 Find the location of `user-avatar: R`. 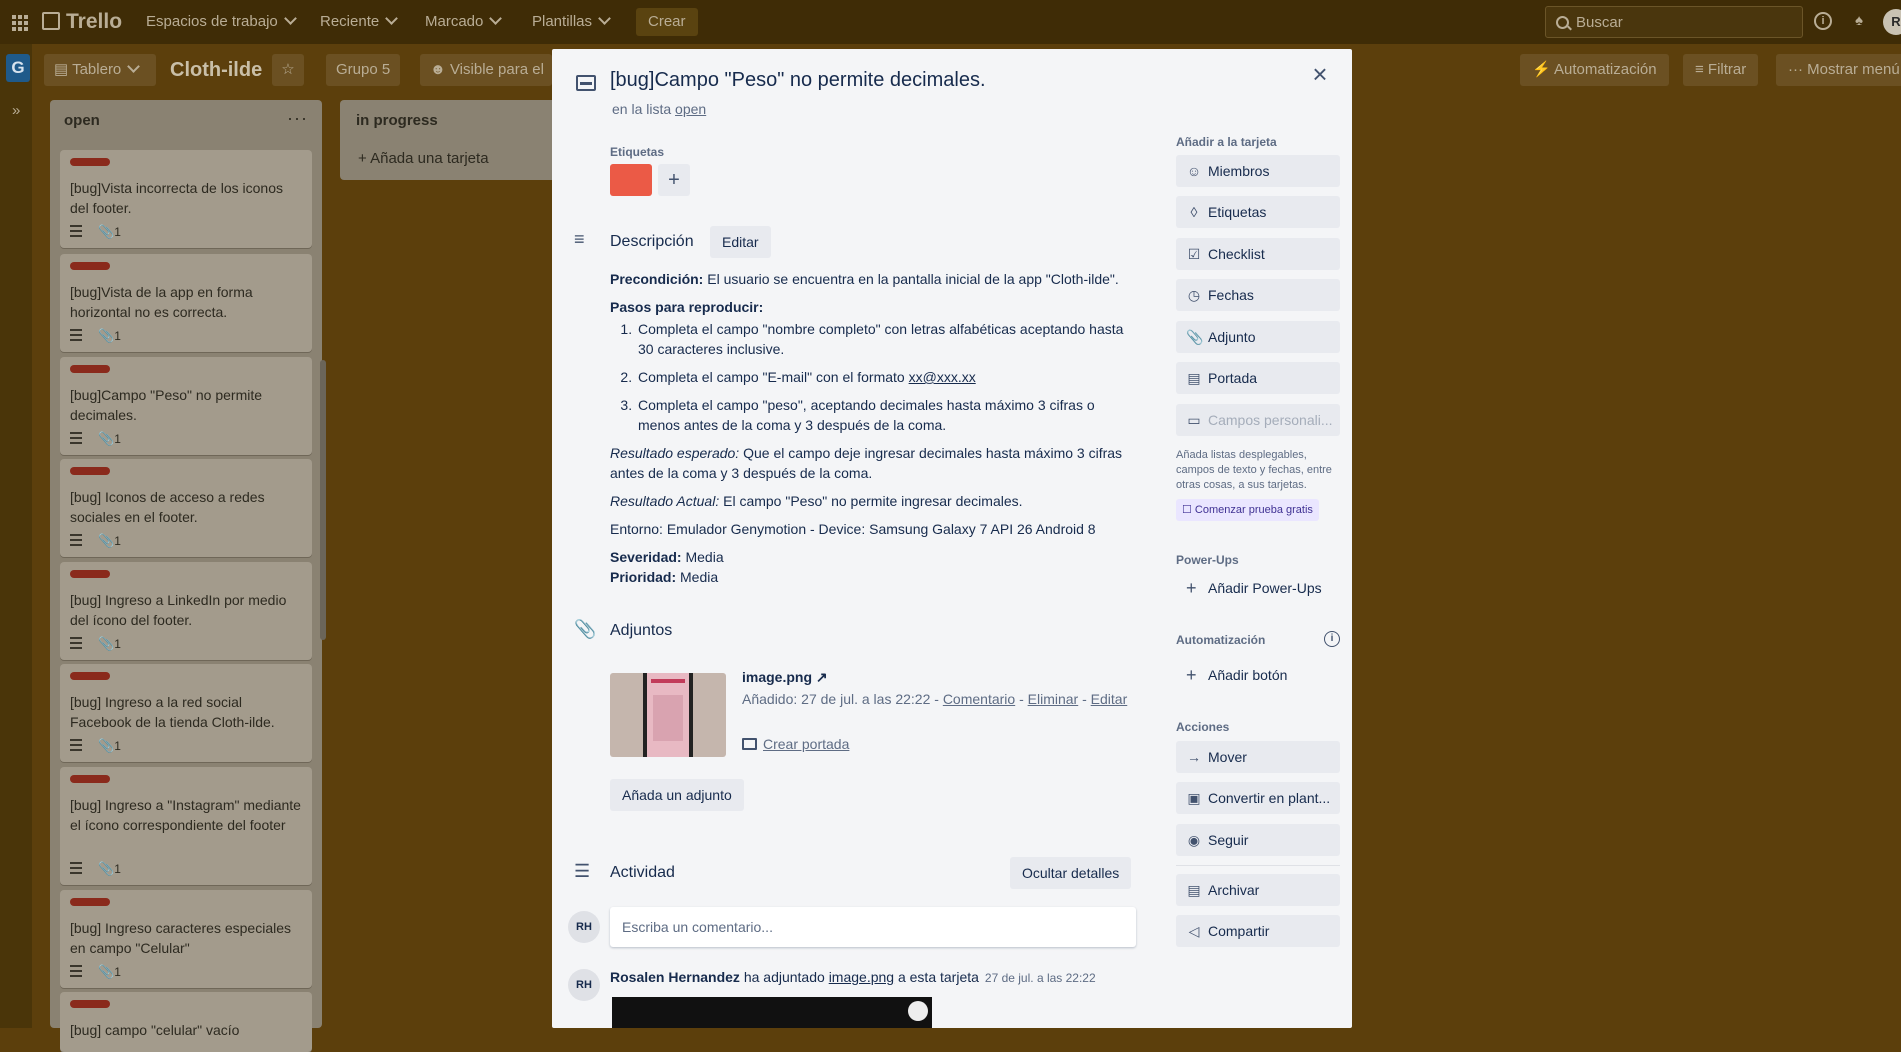

user-avatar: R is located at coordinates (1892, 22).